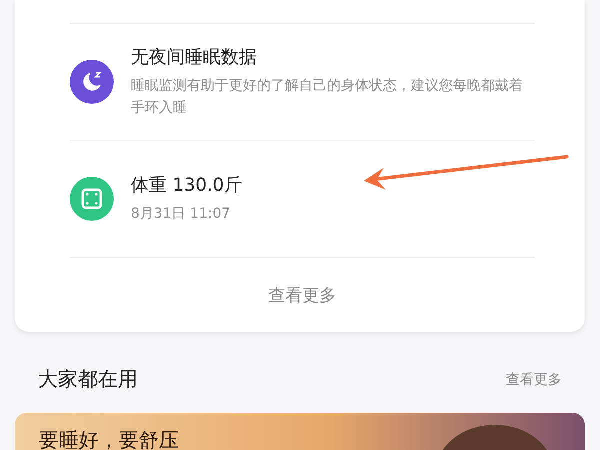 Image resolution: width=600 pixels, height=450 pixels. What do you see at coordinates (327, 97) in the screenshot?
I see `record-detail: 睡眠监测有助于更好的了解自己的身体状态，建议您每晚都戴着手环入睡` at bounding box center [327, 97].